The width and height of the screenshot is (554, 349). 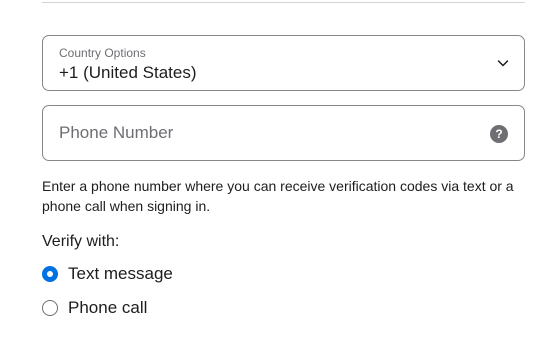 I want to click on verify-option-phone-call: Phone call, so click(x=94, y=308).